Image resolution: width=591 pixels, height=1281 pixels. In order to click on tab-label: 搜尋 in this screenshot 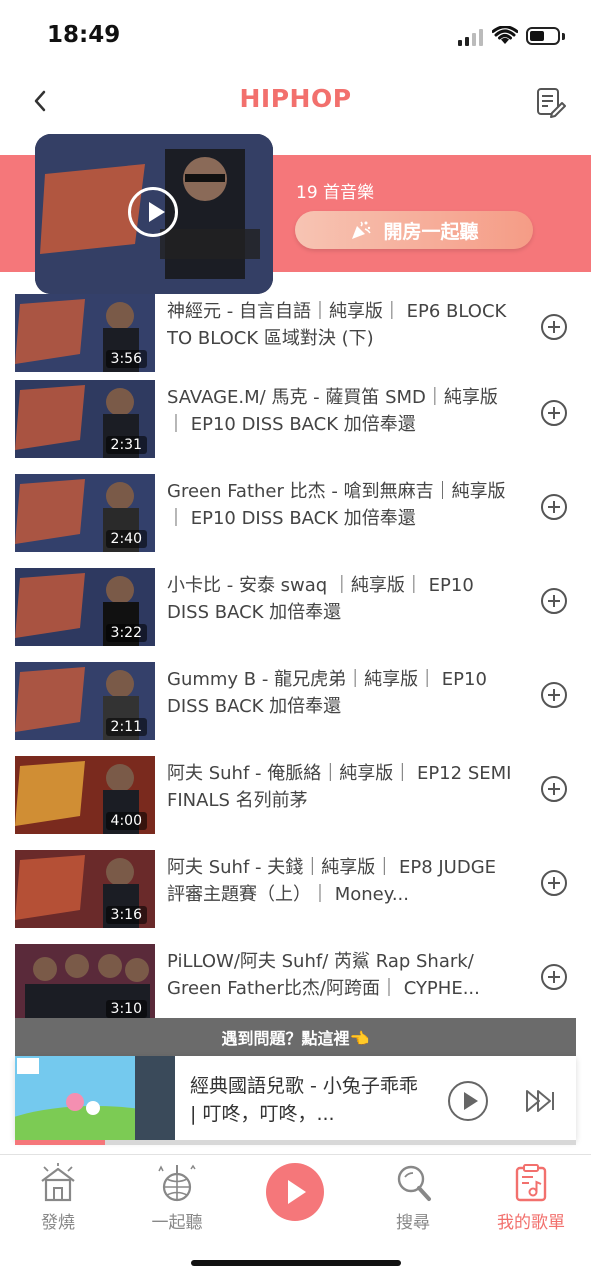, I will do `click(413, 1223)`.